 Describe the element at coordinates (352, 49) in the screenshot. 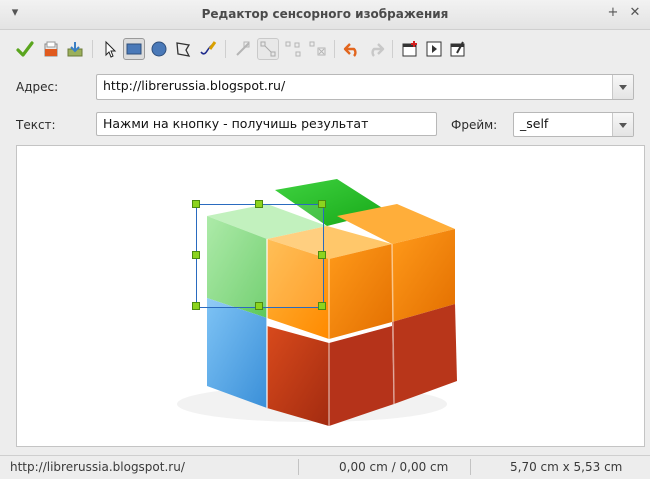

I see `undo-icon` at that location.